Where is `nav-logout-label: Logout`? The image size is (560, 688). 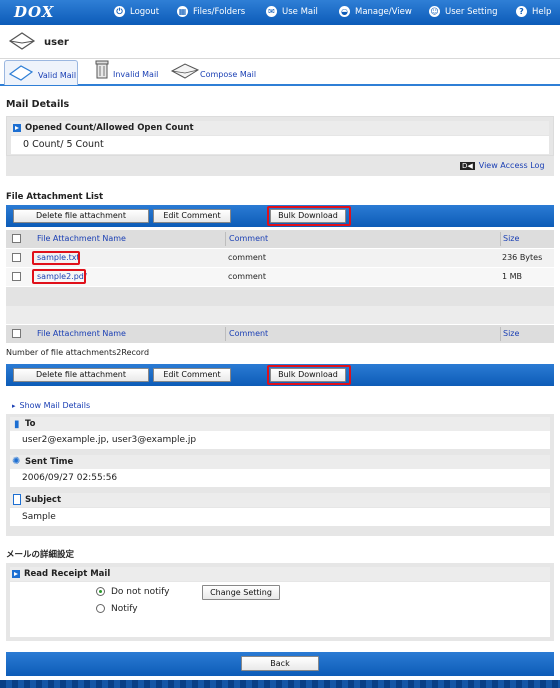
nav-logout-label: Logout is located at coordinates (145, 12).